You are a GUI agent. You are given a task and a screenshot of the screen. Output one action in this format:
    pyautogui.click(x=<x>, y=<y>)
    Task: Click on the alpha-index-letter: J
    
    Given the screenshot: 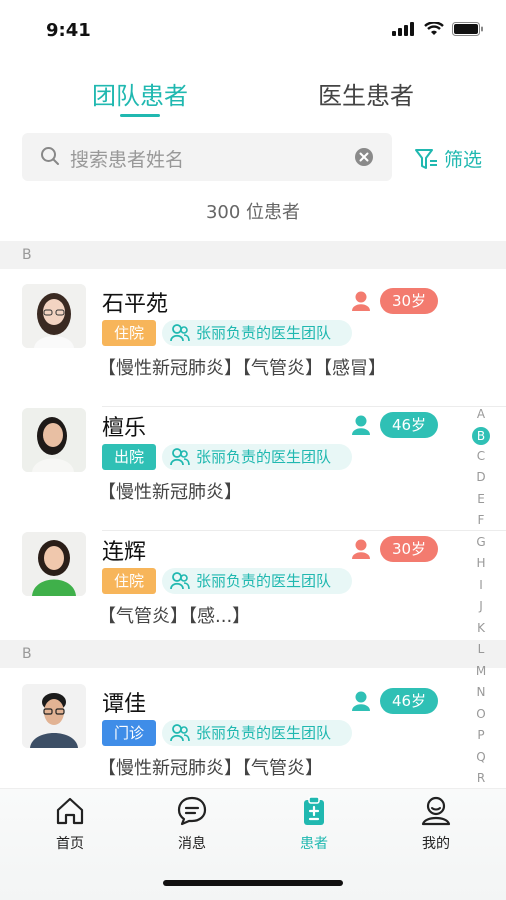 What is the action you would take?
    pyautogui.click(x=481, y=607)
    